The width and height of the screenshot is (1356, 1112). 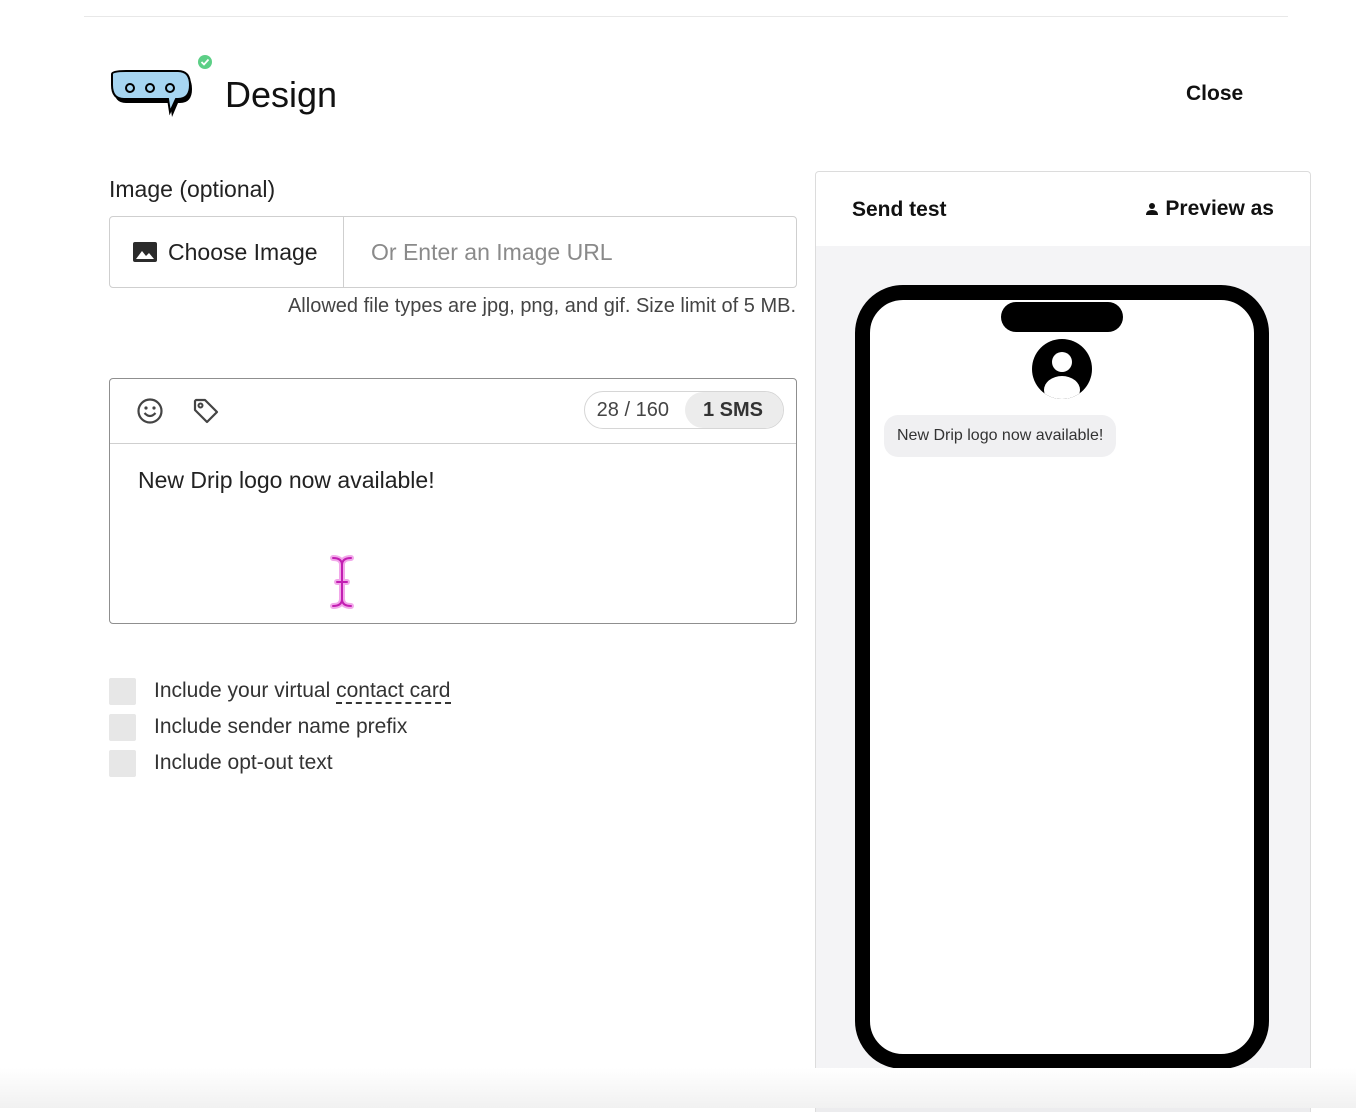 What do you see at coordinates (122, 691) in the screenshot?
I see `contact-card-checkbox` at bounding box center [122, 691].